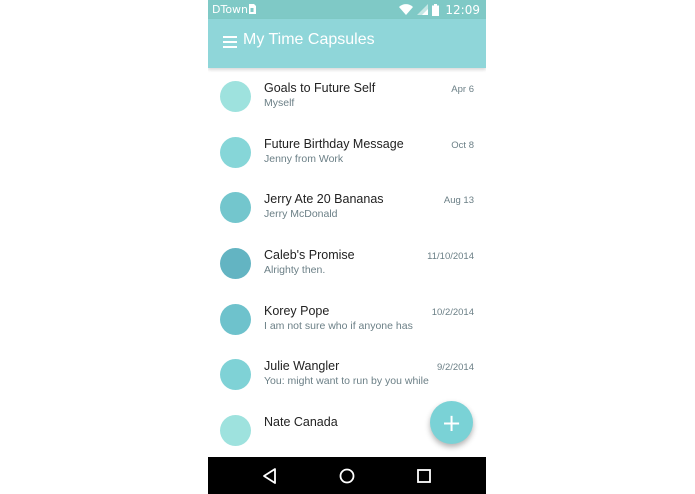 This screenshot has height=494, width=695. Describe the element at coordinates (347, 96) in the screenshot. I see `list-item: Goals to Future Self Myself Apr 6` at that location.